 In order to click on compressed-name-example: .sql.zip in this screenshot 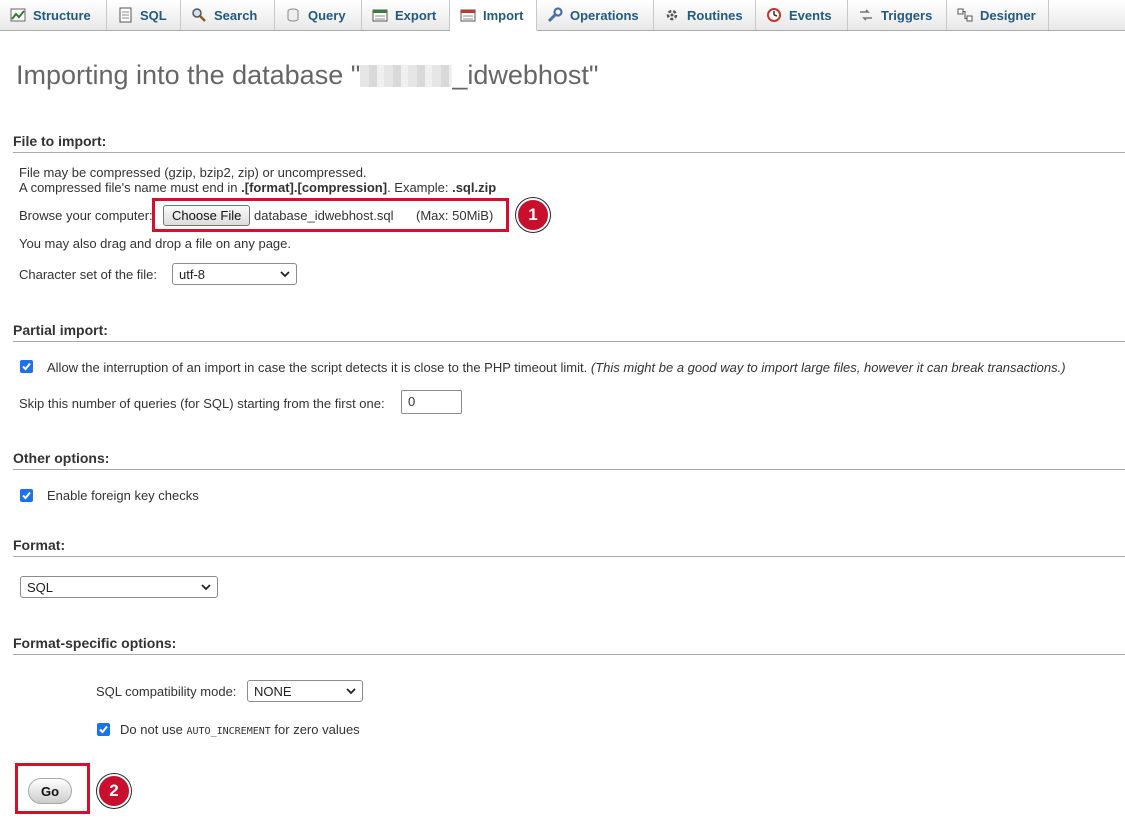, I will do `click(474, 187)`.